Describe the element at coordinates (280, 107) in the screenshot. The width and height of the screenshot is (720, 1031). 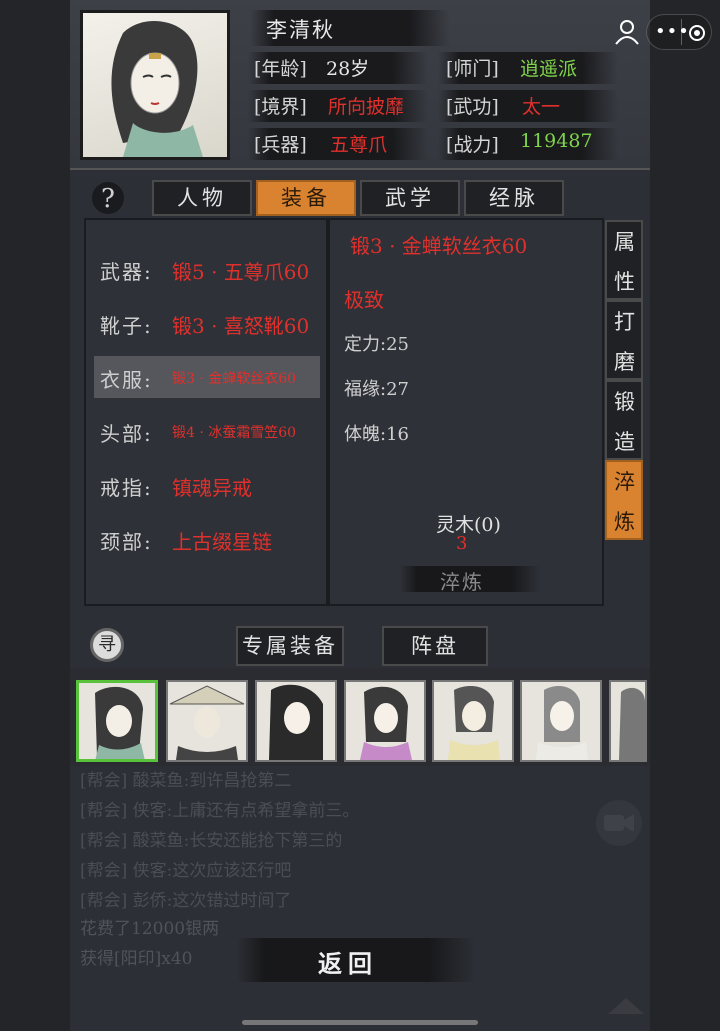
I see `stat-label-realm: [境界]` at that location.